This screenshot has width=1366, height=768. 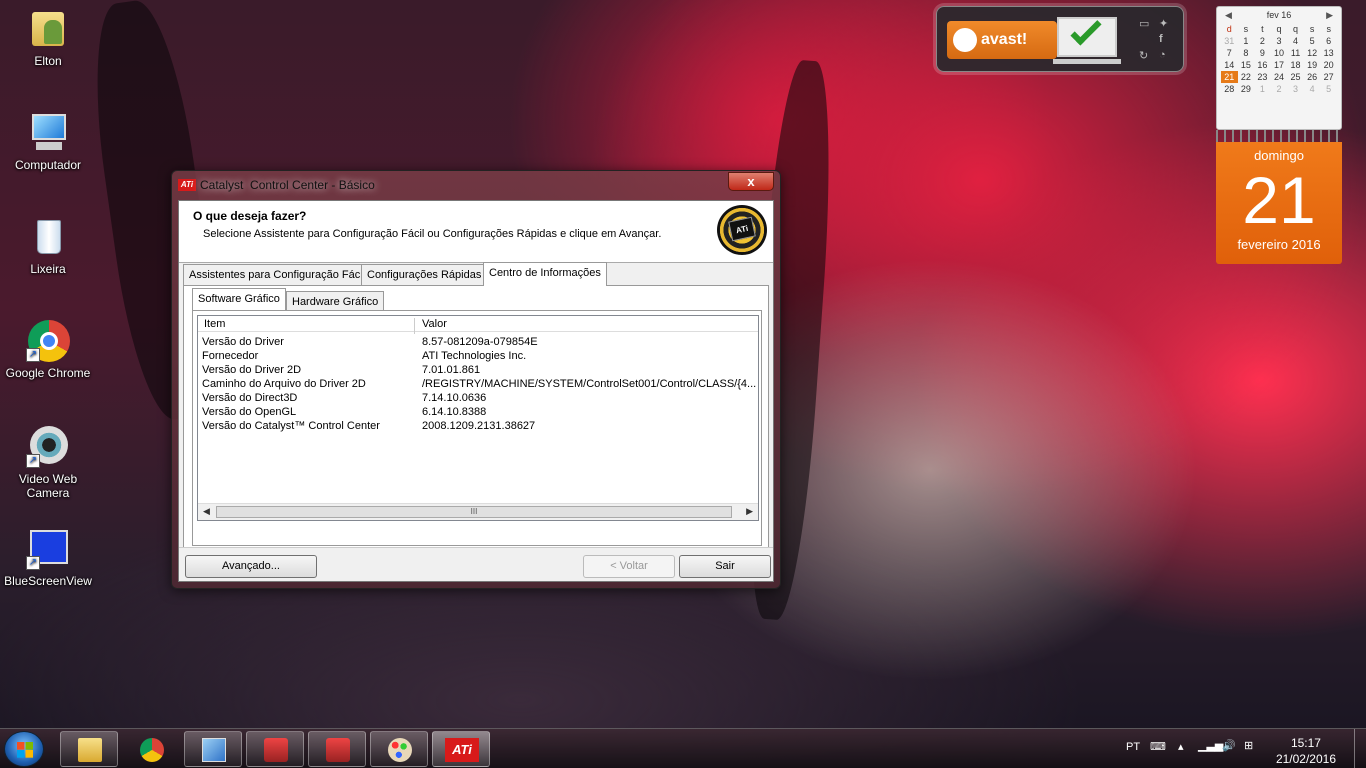 I want to click on calendar-day: 25, so click(x=1295, y=77).